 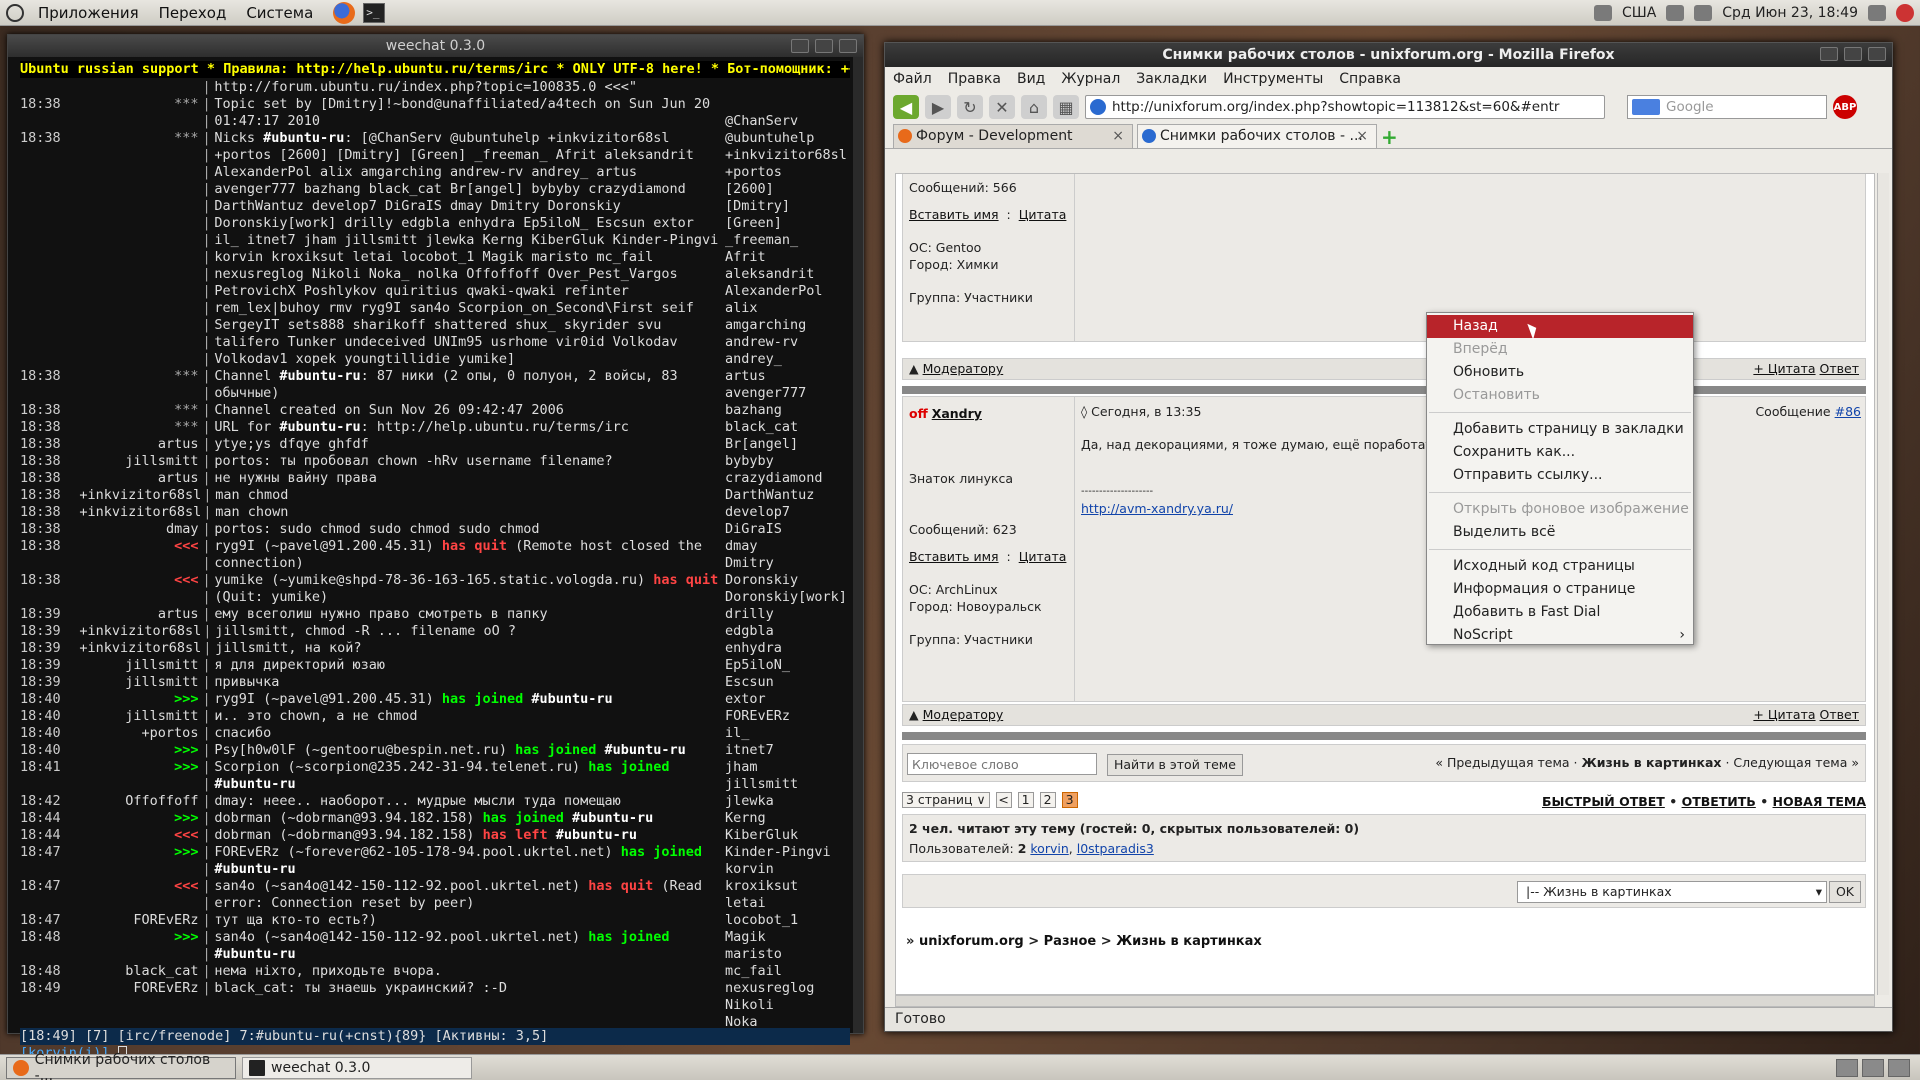 I want to click on nick-item: mc_fail, so click(x=790, y=971).